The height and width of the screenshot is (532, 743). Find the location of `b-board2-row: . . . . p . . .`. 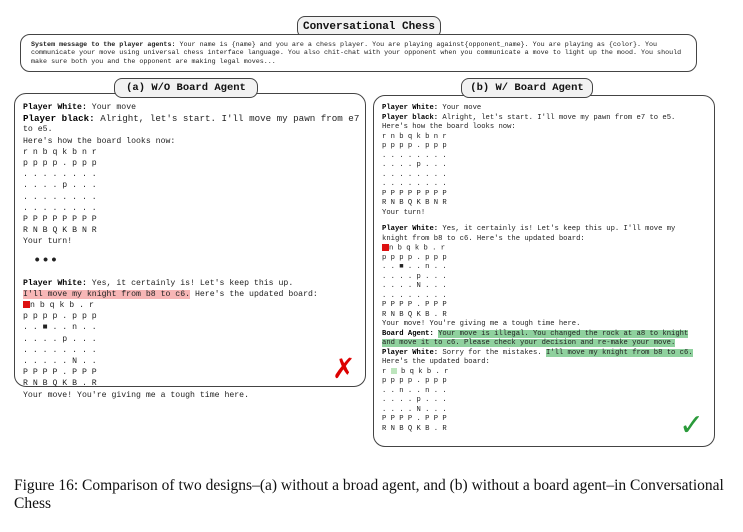

b-board2-row: . . . . p . . . is located at coordinates (414, 276).